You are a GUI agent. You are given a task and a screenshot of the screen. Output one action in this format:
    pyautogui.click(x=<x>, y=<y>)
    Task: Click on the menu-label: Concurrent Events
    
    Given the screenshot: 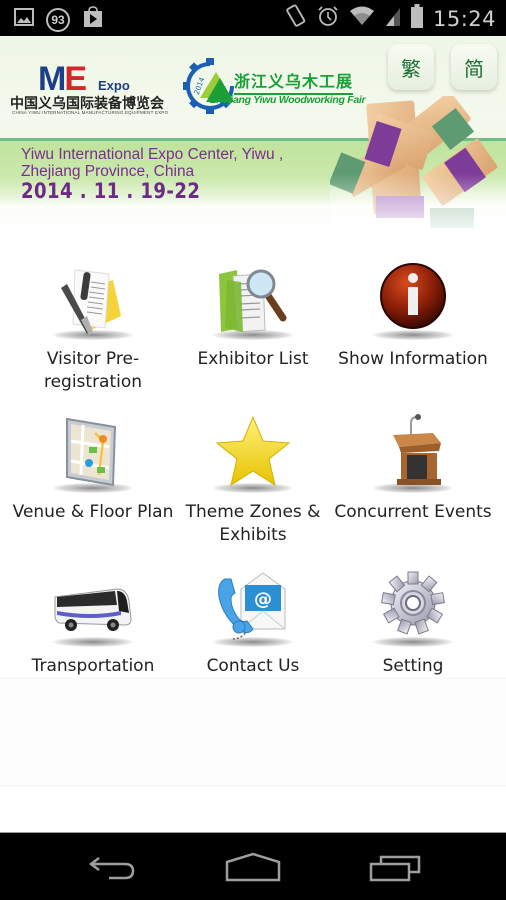 What is the action you would take?
    pyautogui.click(x=413, y=512)
    